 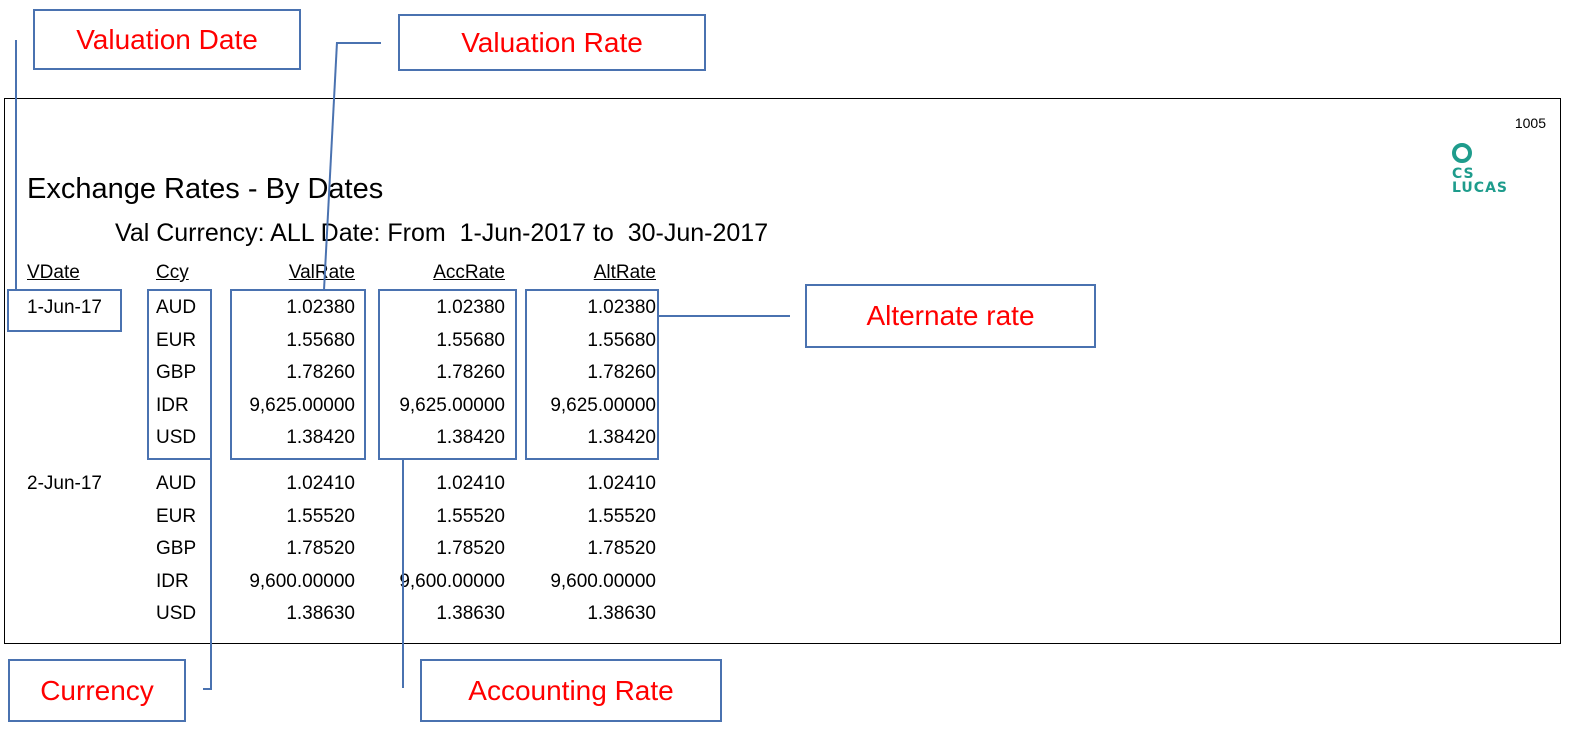 What do you see at coordinates (207, 689) in the screenshot?
I see `connector-currency-h` at bounding box center [207, 689].